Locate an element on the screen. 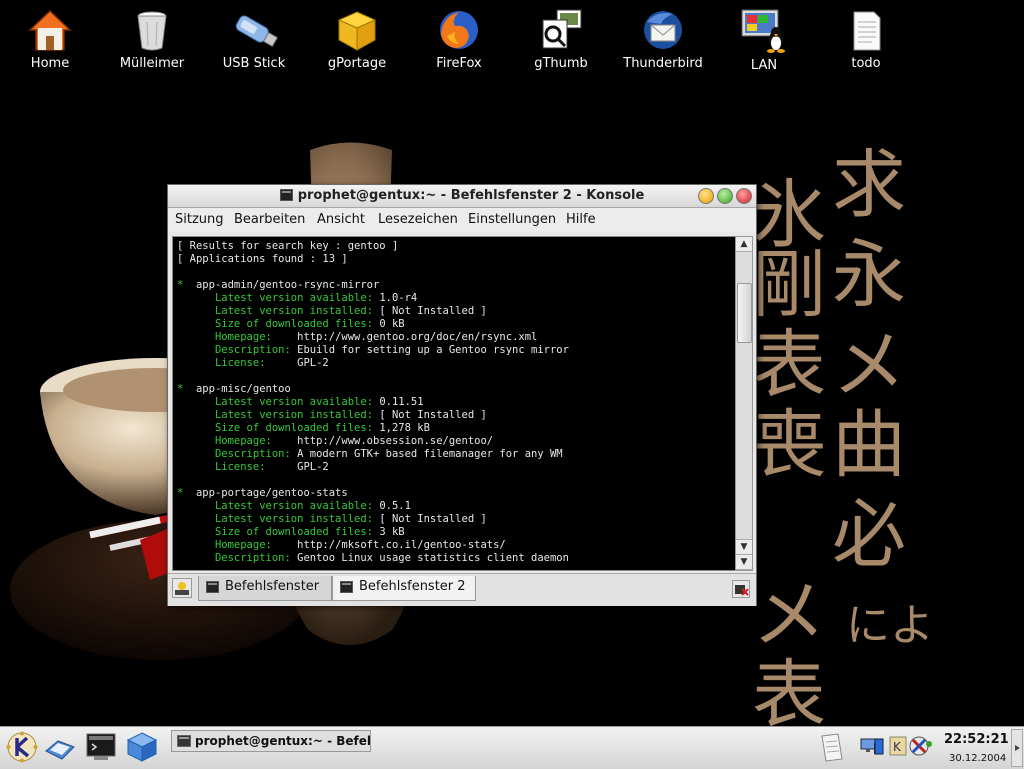  desktop-icon-thunderbird: Thunderbird is located at coordinates (663, 39).